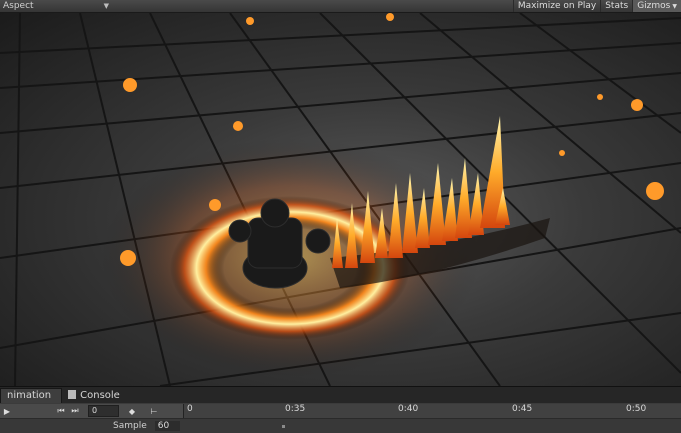 The width and height of the screenshot is (681, 433). What do you see at coordinates (616, 6) in the screenshot?
I see `stats-toggle: Stats` at bounding box center [616, 6].